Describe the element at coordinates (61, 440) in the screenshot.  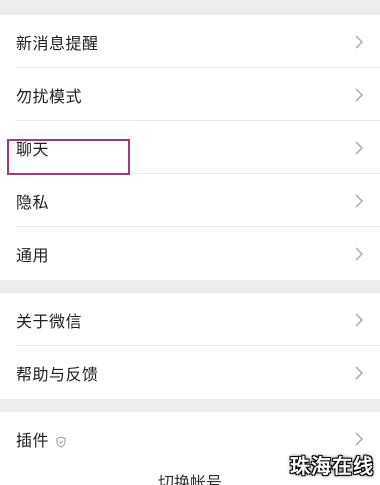
I see `shield-icon` at that location.